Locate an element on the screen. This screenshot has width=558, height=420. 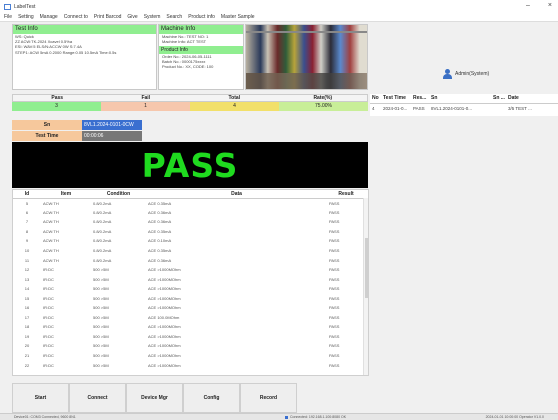
test-time-row: Test Time 00:00:06 is located at coordinates (190, 136).